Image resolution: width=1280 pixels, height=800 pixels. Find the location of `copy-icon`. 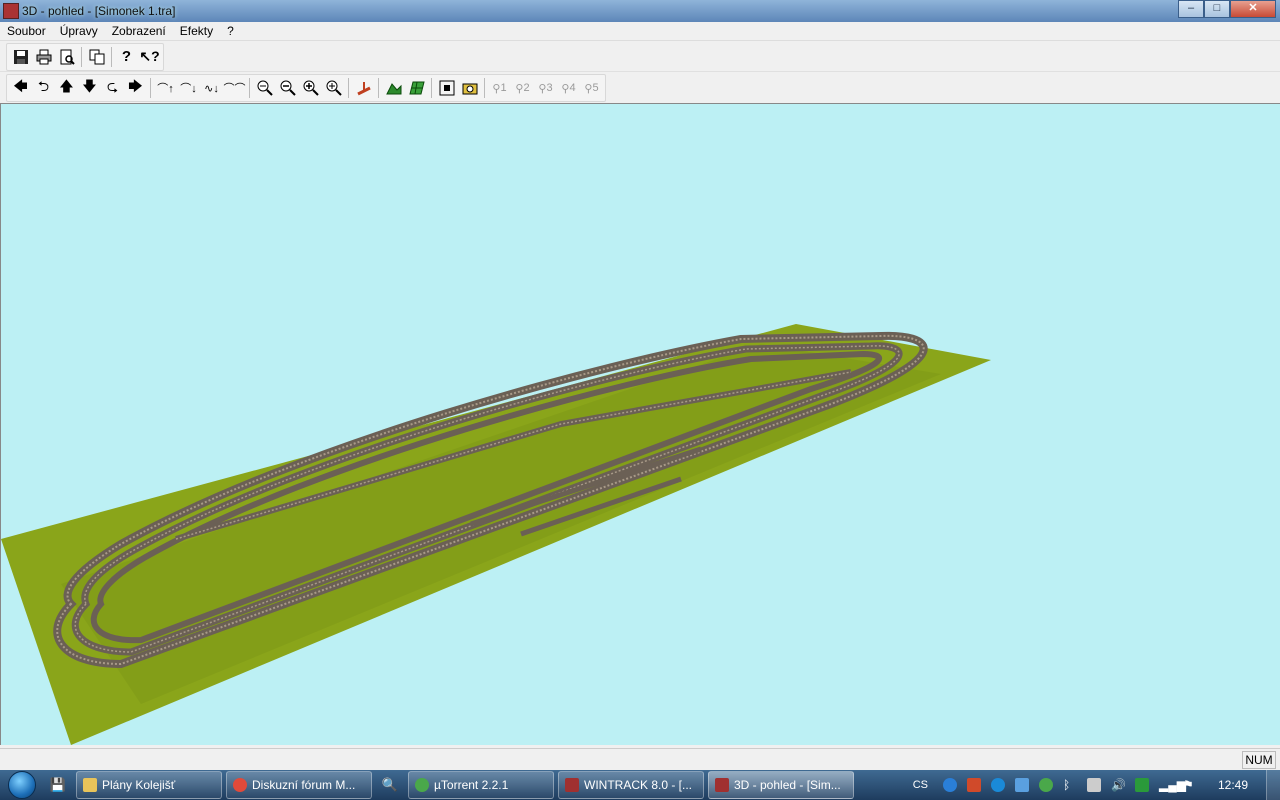

copy-icon is located at coordinates (96, 56).